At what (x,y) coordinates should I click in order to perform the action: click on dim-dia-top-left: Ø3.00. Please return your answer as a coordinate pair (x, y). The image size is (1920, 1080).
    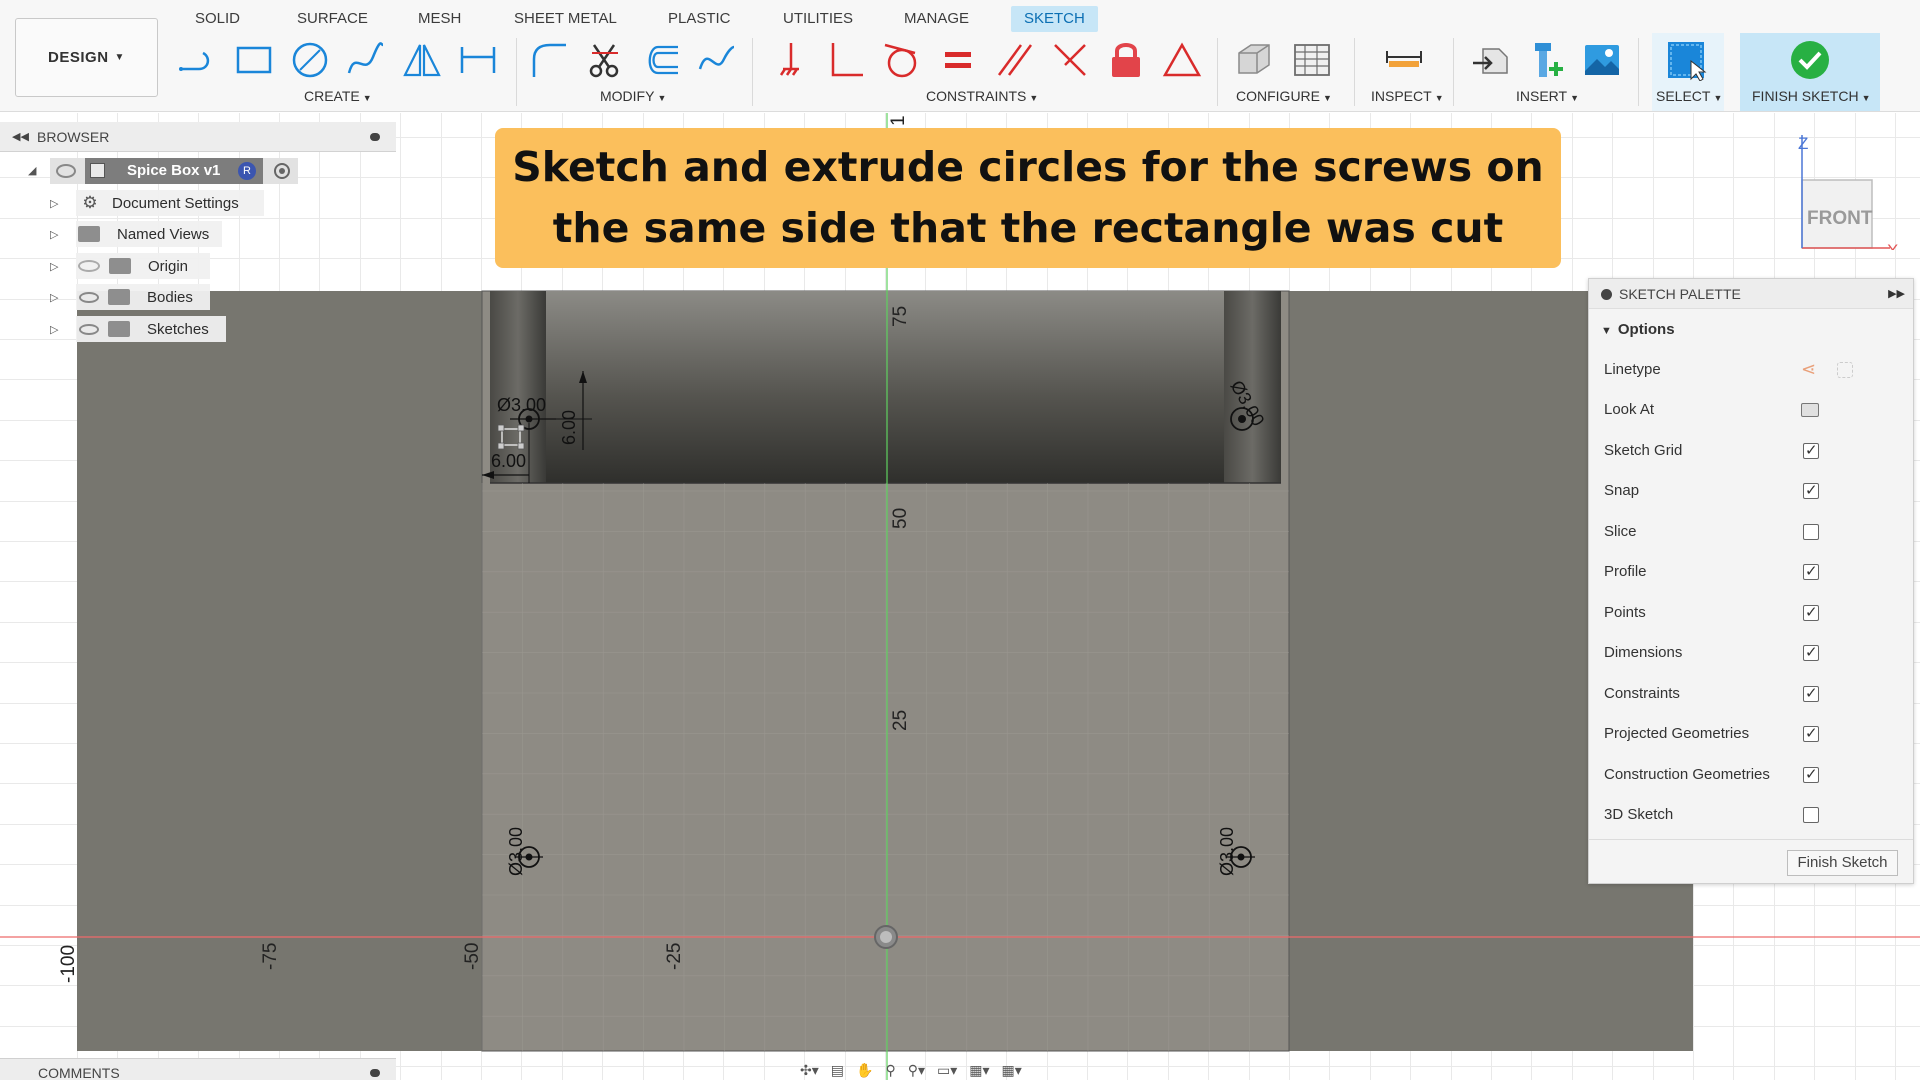
    Looking at the image, I should click on (521, 405).